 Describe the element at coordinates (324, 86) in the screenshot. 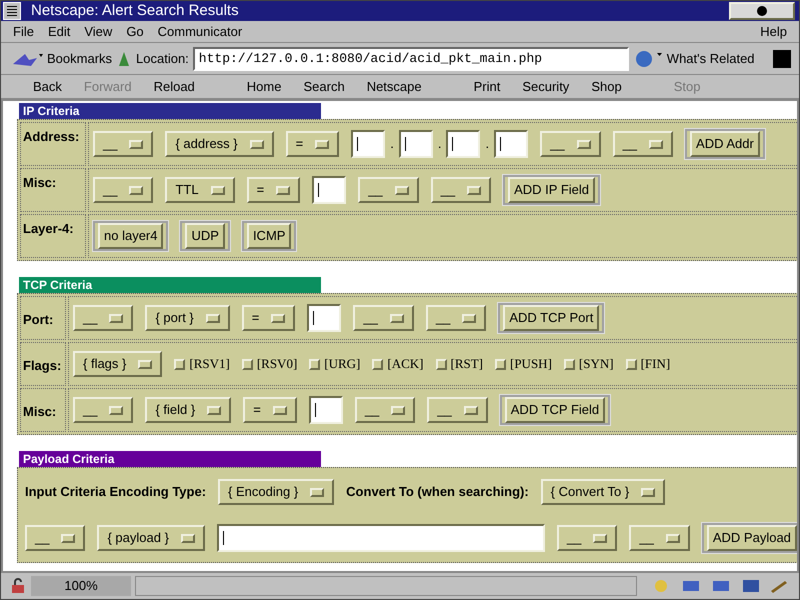

I see `nav-button: Search` at that location.